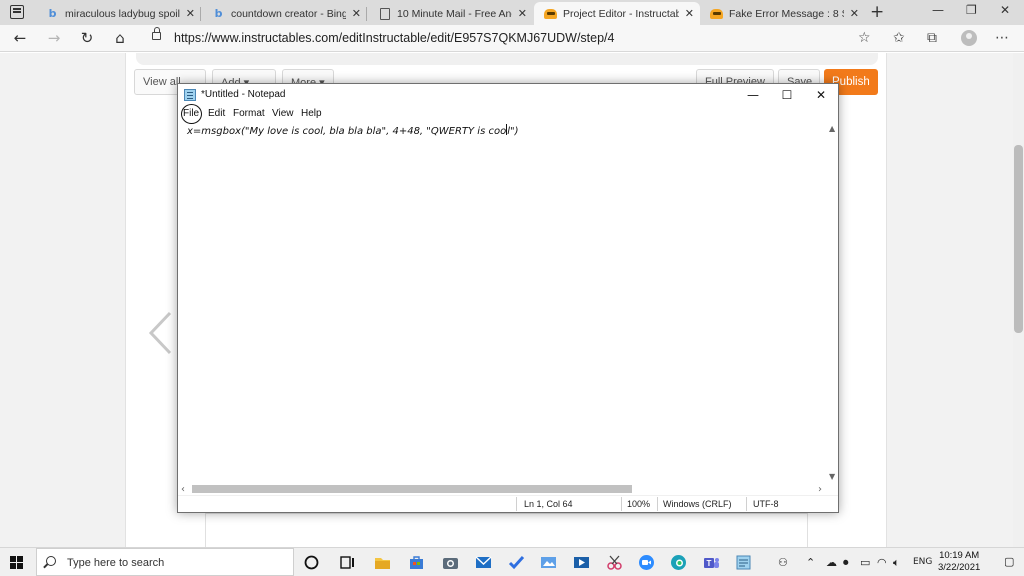 This screenshot has width=1024, height=576. What do you see at coordinates (508, 95) in the screenshot?
I see `notepad-title-bar: *Untitled - Notepad — ☐ ✕` at bounding box center [508, 95].